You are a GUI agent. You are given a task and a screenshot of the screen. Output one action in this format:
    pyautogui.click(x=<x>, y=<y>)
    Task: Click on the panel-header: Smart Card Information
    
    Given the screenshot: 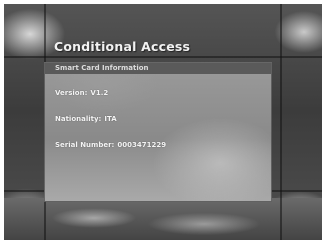 What is the action you would take?
    pyautogui.click(x=158, y=68)
    